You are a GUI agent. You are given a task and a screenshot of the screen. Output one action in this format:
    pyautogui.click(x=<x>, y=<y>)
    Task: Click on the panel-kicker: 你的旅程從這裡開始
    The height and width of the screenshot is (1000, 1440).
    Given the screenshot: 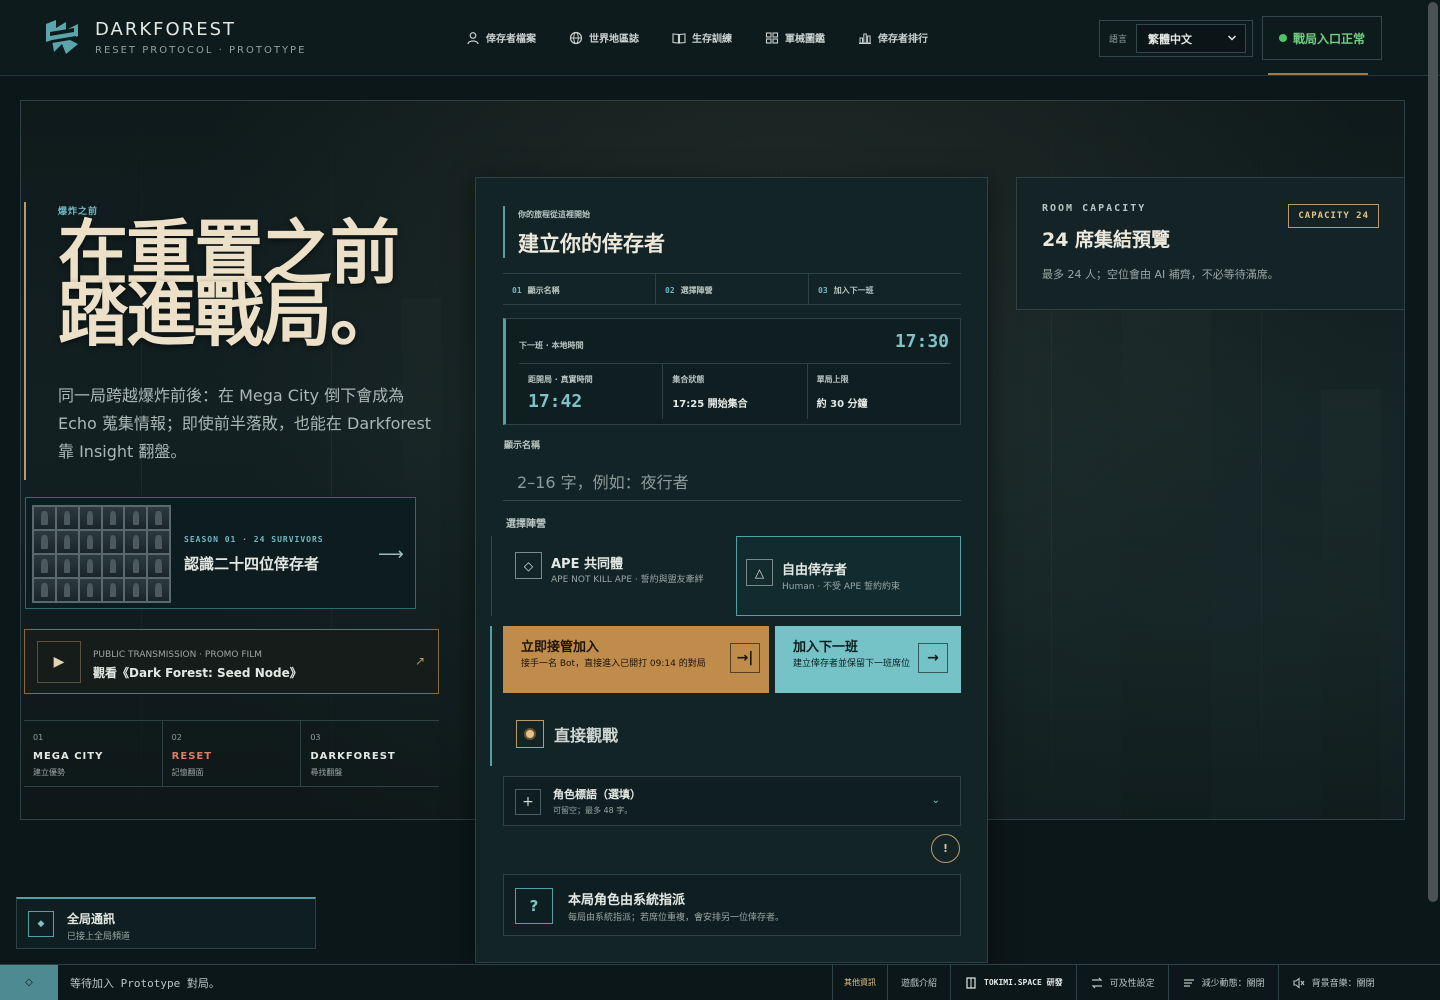 What is the action you would take?
    pyautogui.click(x=554, y=214)
    